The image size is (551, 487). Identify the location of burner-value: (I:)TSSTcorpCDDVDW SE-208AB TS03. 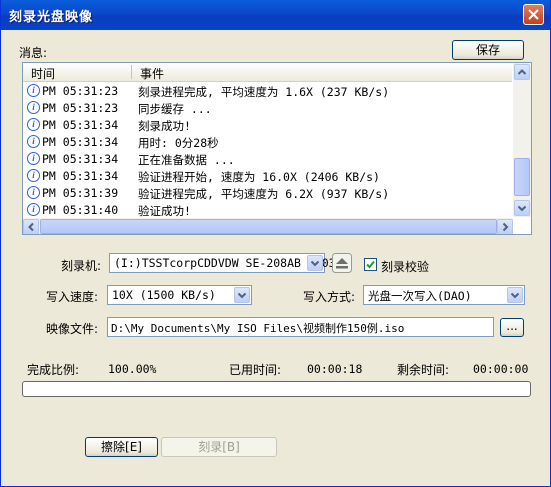
(225, 263).